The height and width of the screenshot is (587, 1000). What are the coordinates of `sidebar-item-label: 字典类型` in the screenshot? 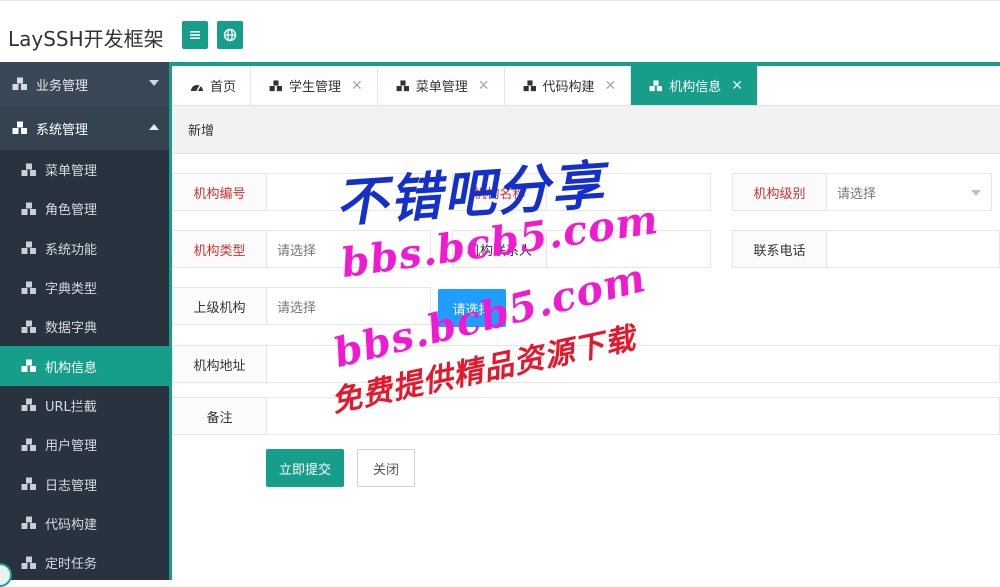 It's located at (71, 290).